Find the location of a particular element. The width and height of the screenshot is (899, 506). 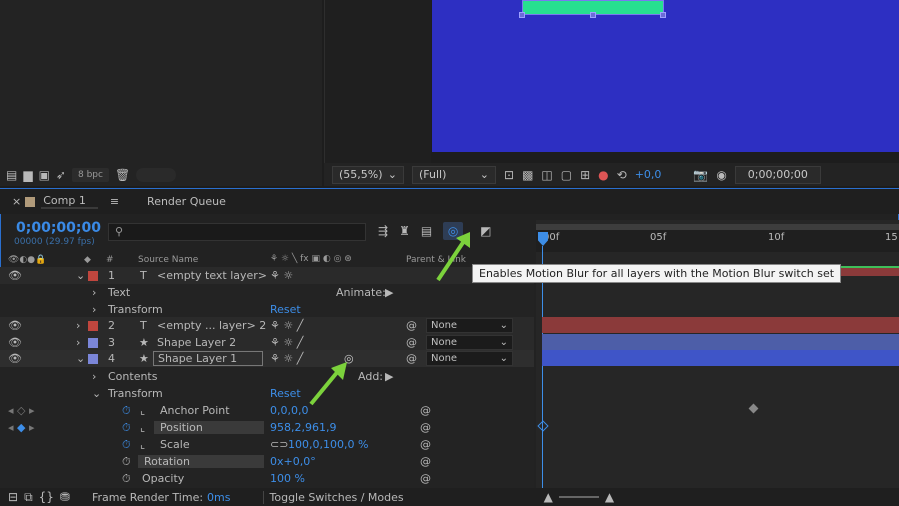

new-composition-icon: ▣ is located at coordinates (44, 175).